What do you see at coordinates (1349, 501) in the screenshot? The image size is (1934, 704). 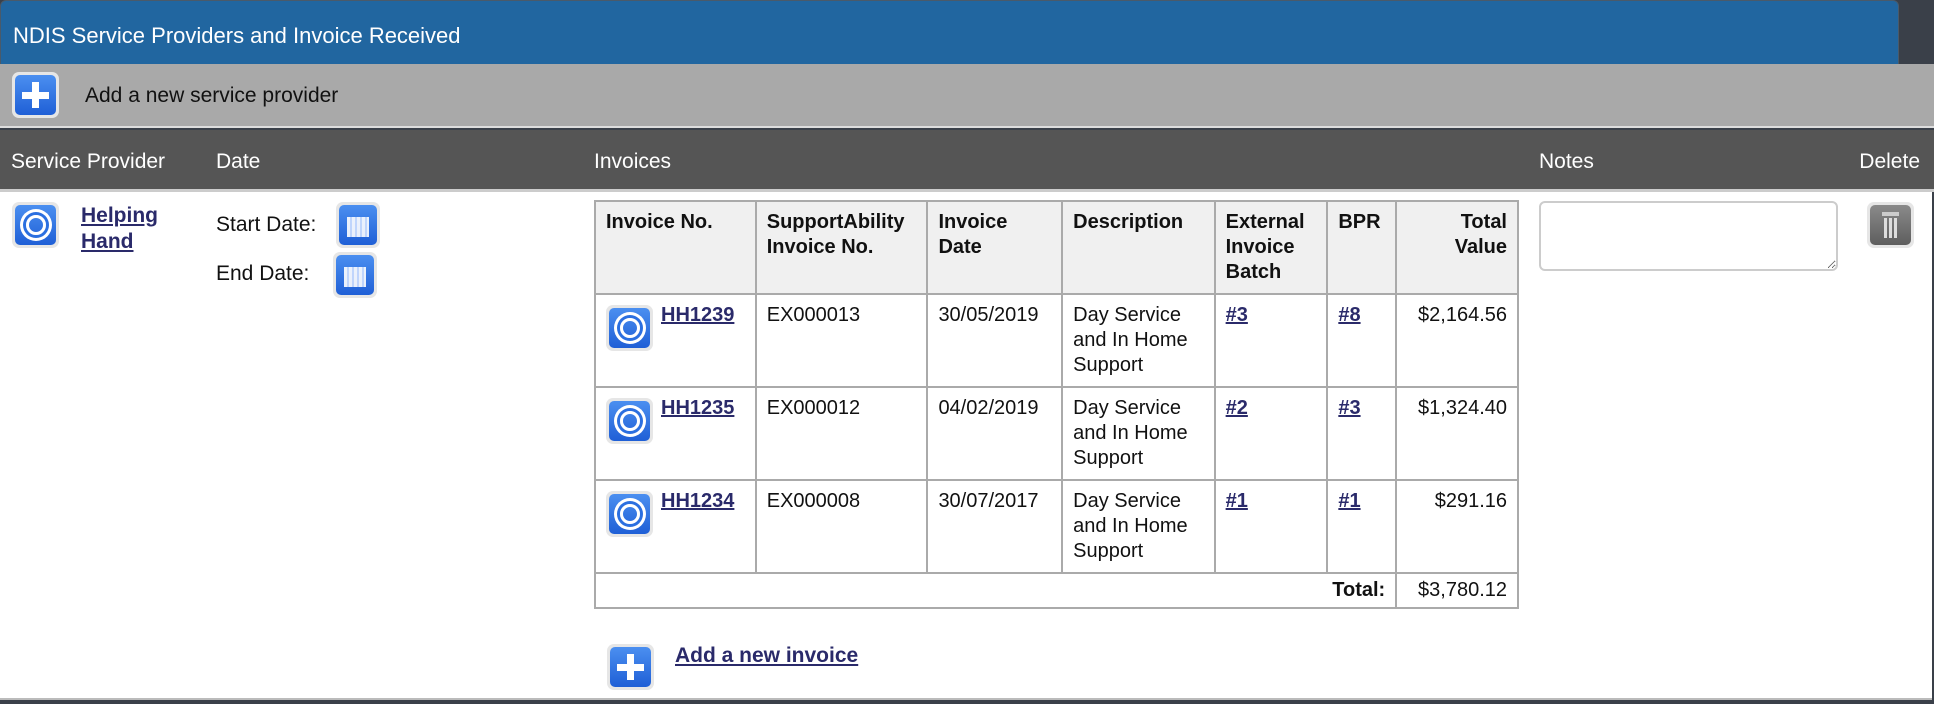 I see `bpr-link: #1` at bounding box center [1349, 501].